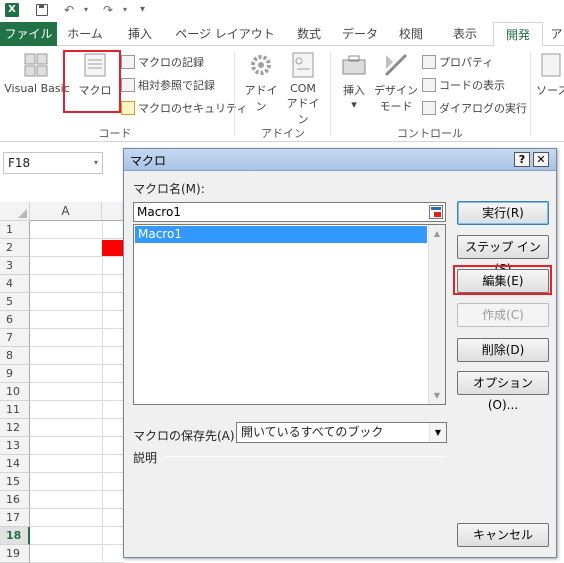 Image resolution: width=564 pixels, height=563 pixels. I want to click on tab-insert: 挿入, so click(140, 34).